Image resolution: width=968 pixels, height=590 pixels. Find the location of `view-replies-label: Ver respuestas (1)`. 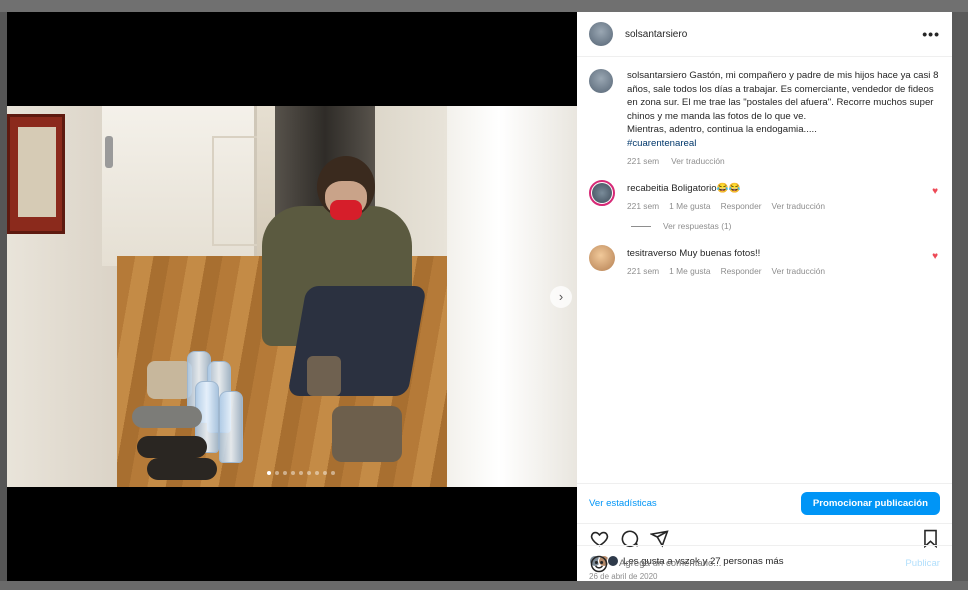

view-replies-label: Ver respuestas (1) is located at coordinates (697, 226).